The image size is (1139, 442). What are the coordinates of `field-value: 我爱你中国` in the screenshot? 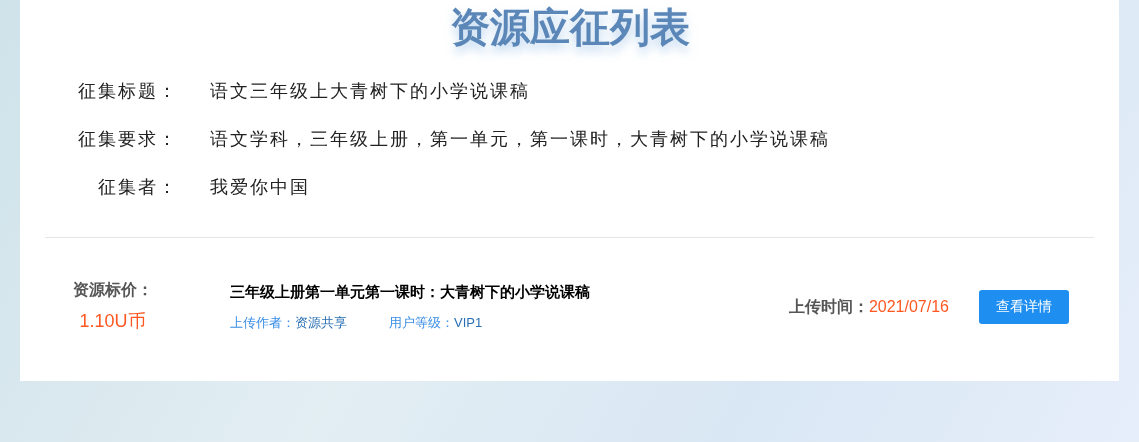 It's located at (260, 187).